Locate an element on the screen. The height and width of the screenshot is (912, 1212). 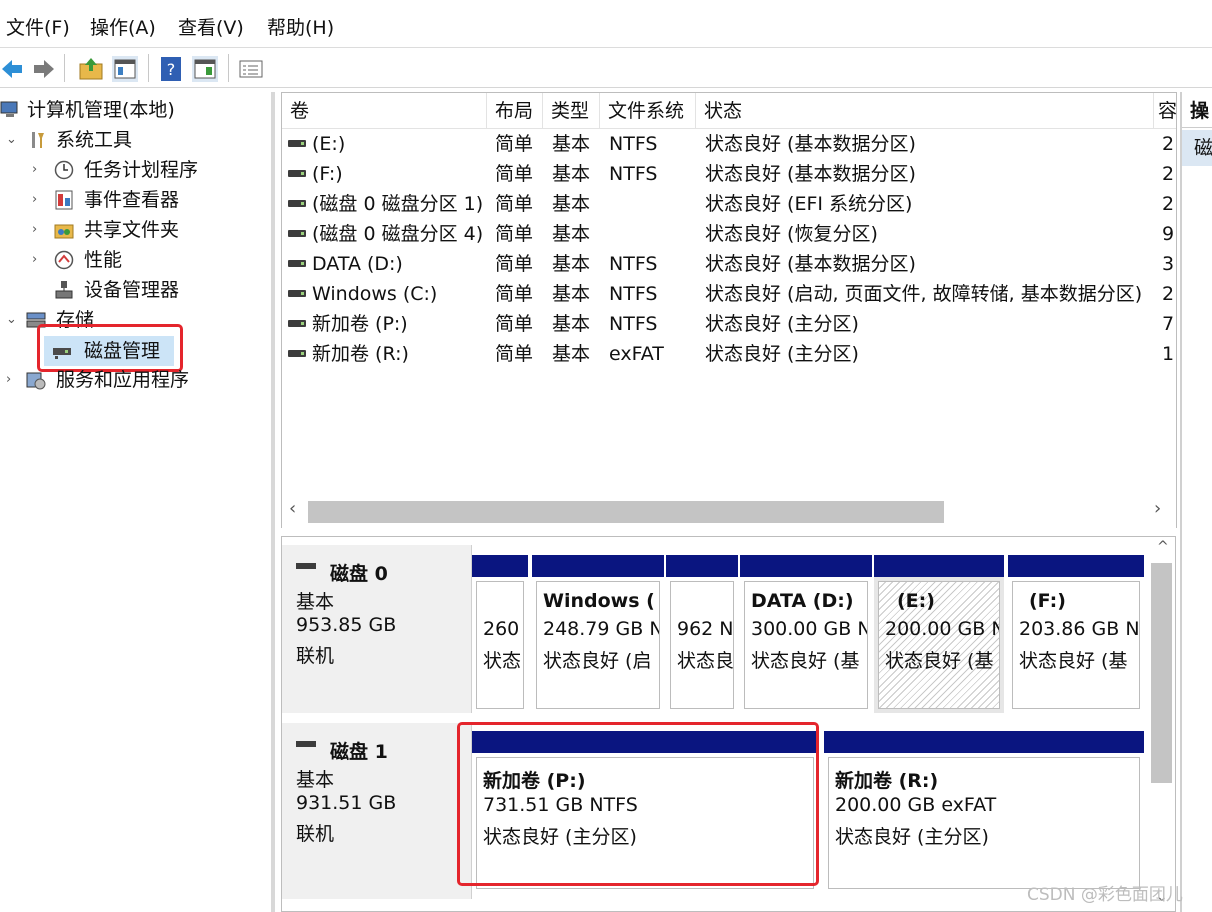
scroll-up-icon: ^ is located at coordinates (1163, 547).